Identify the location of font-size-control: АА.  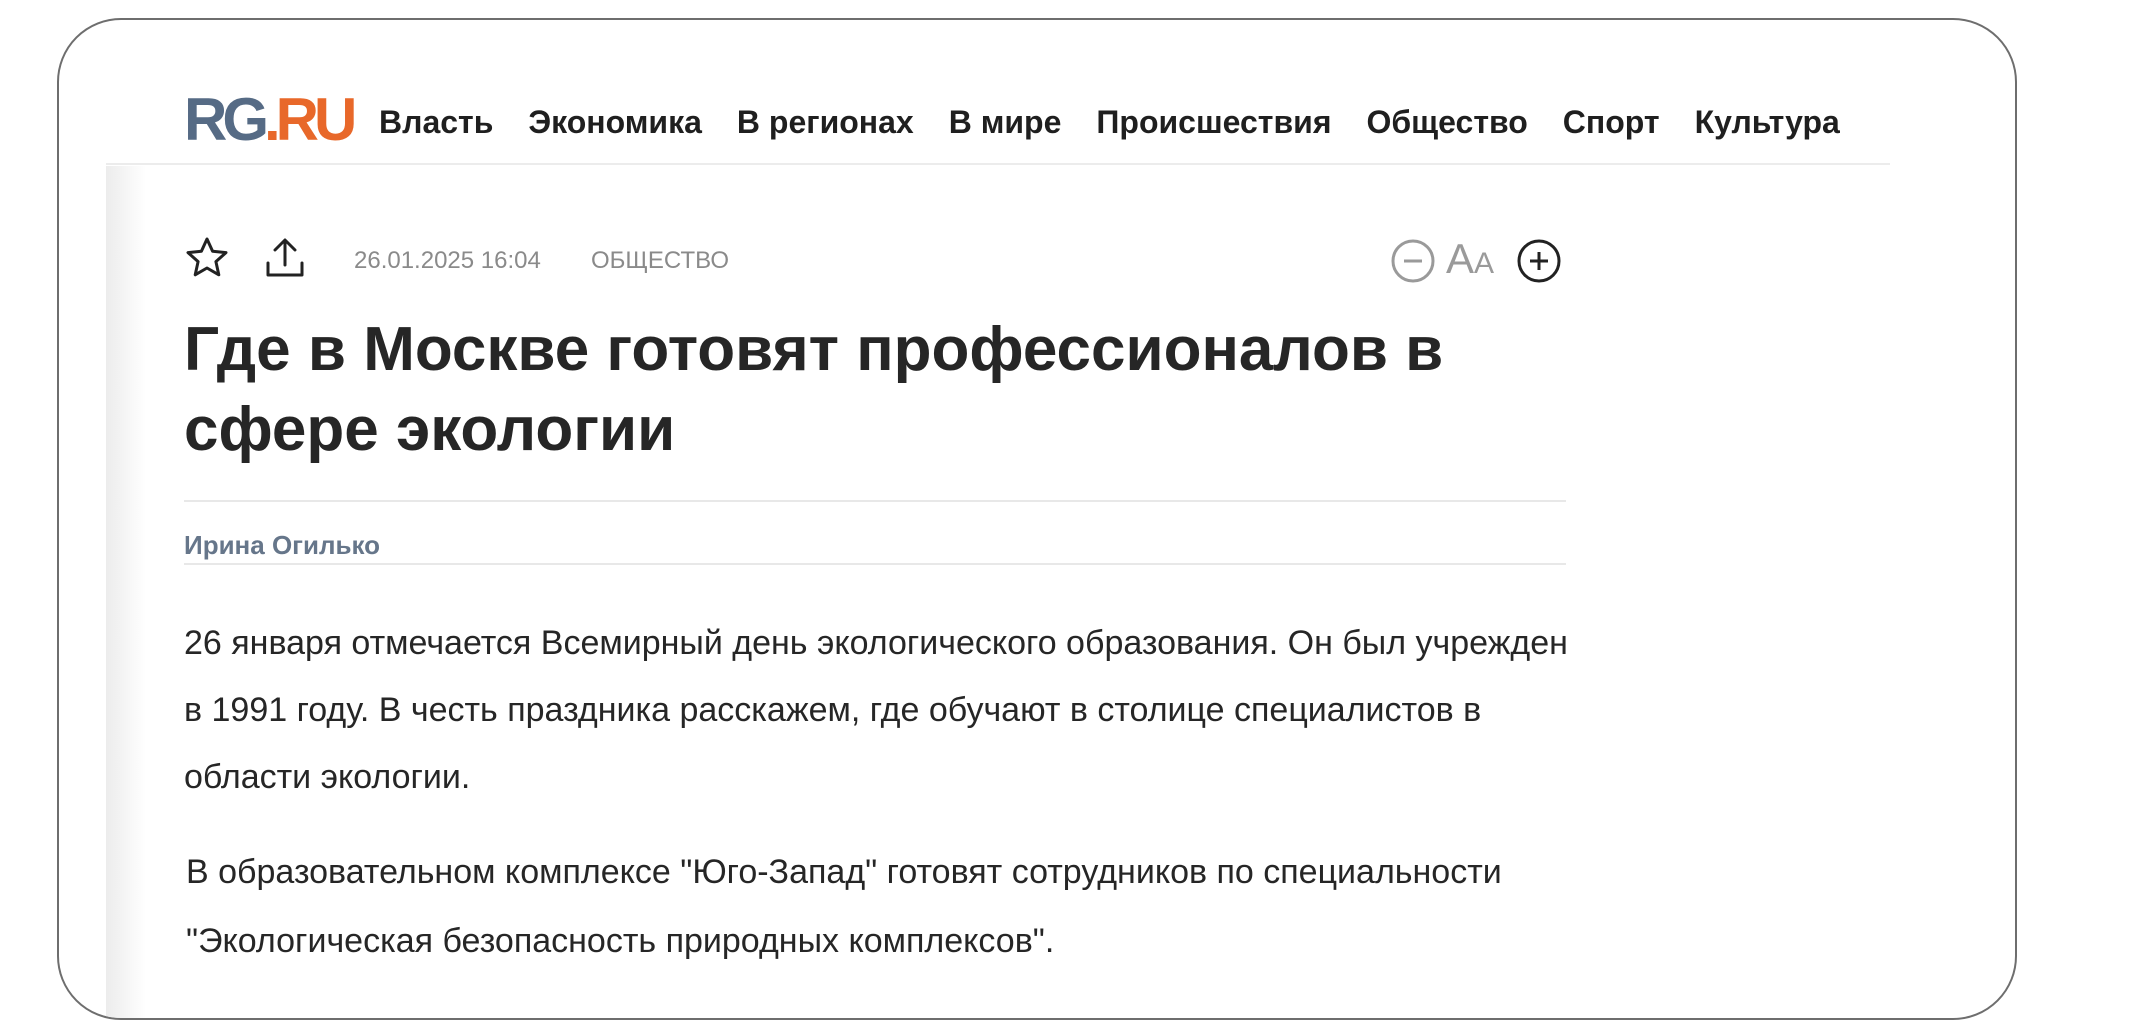
(1478, 260).